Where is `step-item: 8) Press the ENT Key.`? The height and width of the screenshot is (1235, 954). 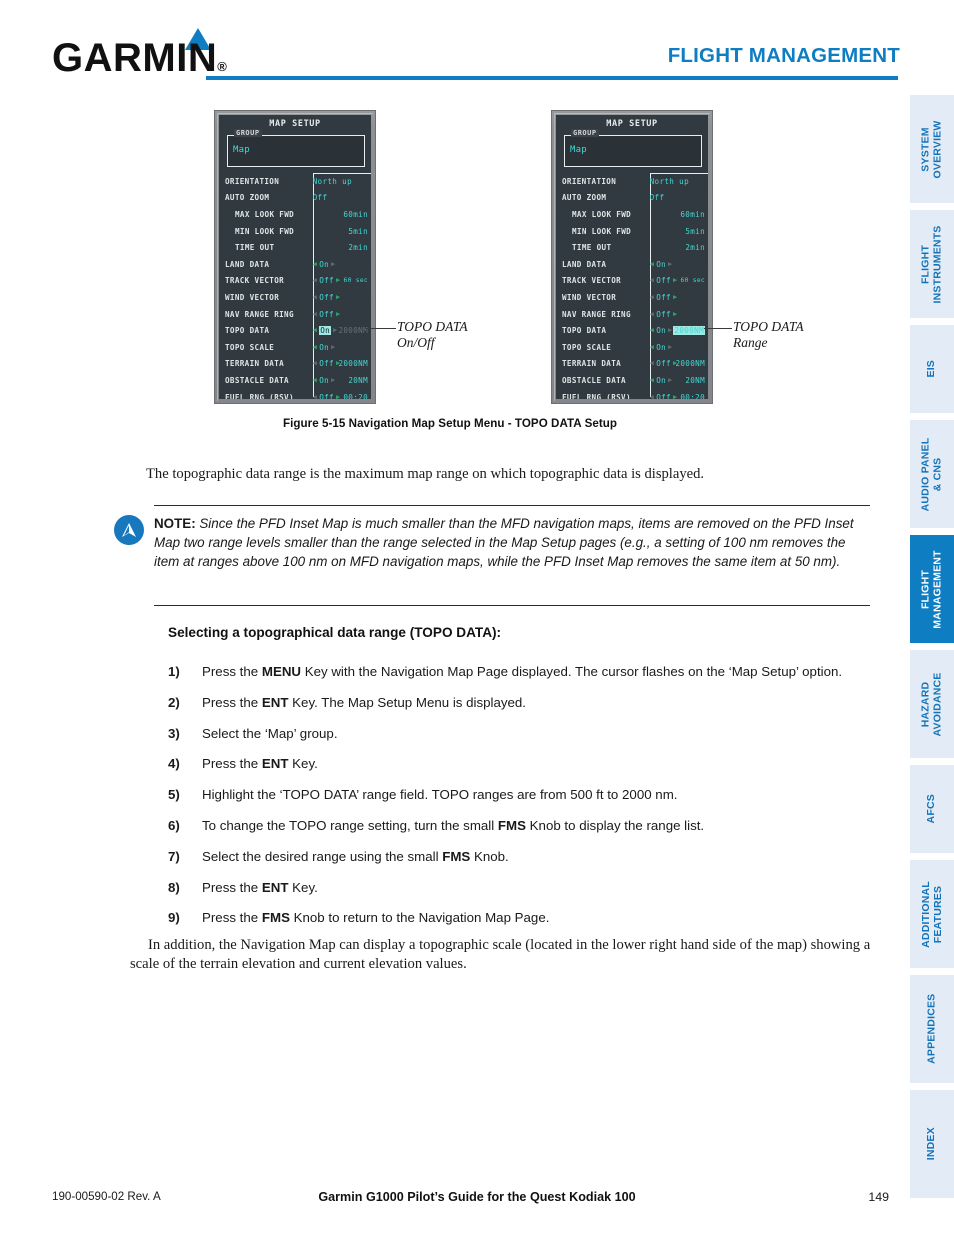 step-item: 8) Press the ENT Key. is located at coordinates (526, 887).